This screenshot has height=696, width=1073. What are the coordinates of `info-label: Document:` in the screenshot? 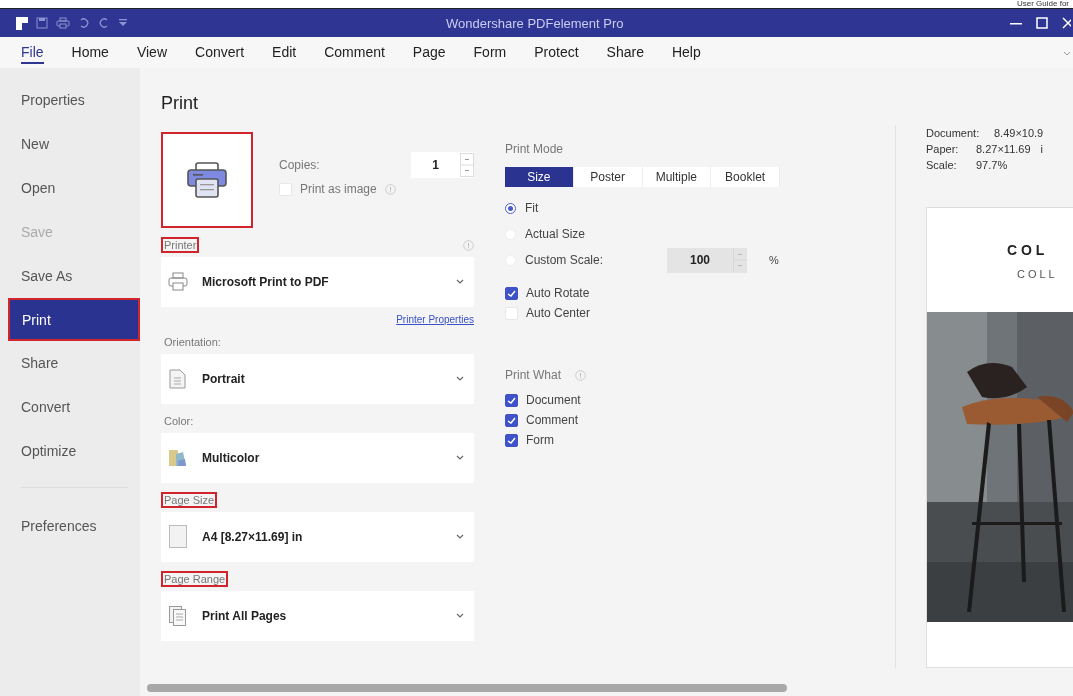 It's located at (953, 133).